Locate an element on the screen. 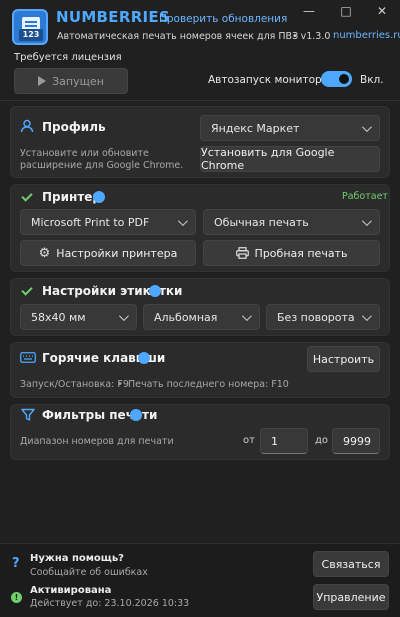 The width and height of the screenshot is (400, 617). label-size-select: 58x40 мм is located at coordinates (78, 317).